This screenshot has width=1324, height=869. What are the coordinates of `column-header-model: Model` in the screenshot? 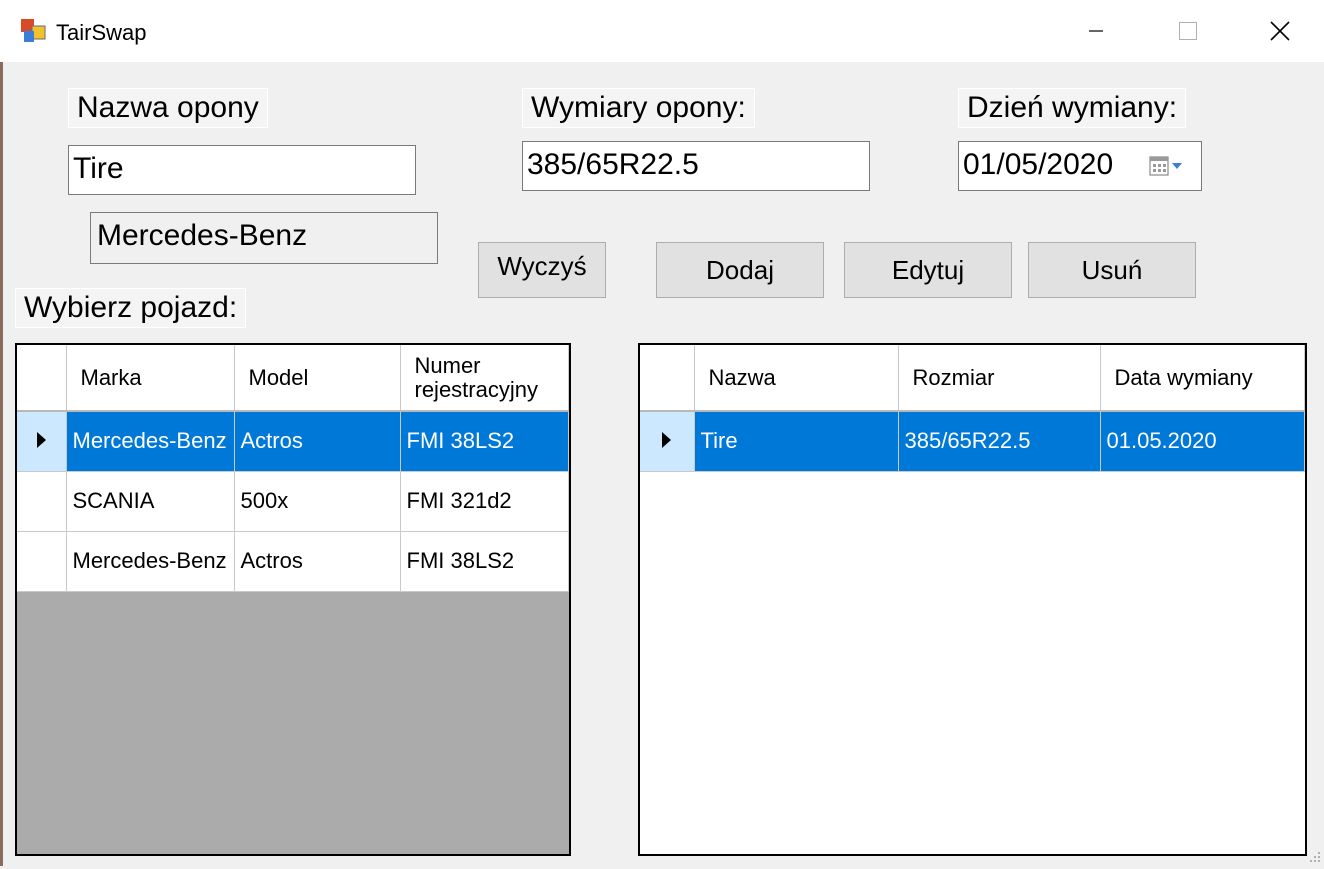 It's located at (317, 378).